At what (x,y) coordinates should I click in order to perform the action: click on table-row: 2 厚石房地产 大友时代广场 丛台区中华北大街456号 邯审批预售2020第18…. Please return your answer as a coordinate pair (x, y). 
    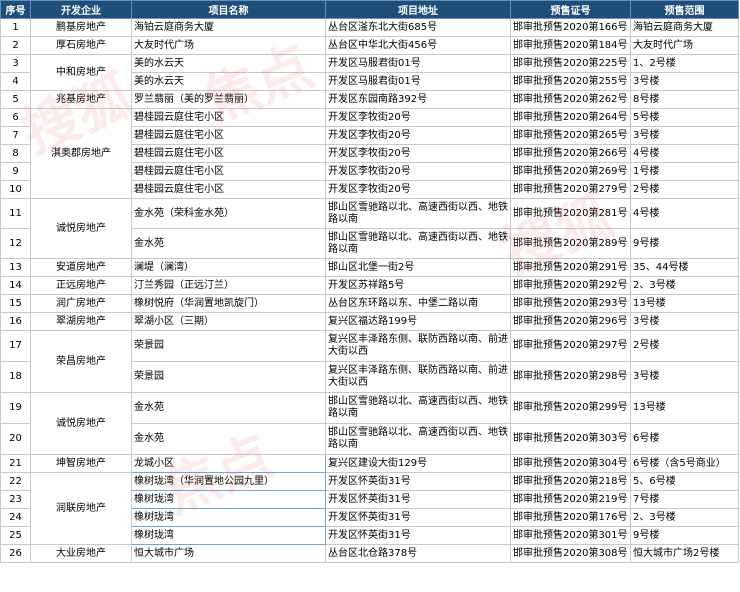
    Looking at the image, I should click on (369, 45).